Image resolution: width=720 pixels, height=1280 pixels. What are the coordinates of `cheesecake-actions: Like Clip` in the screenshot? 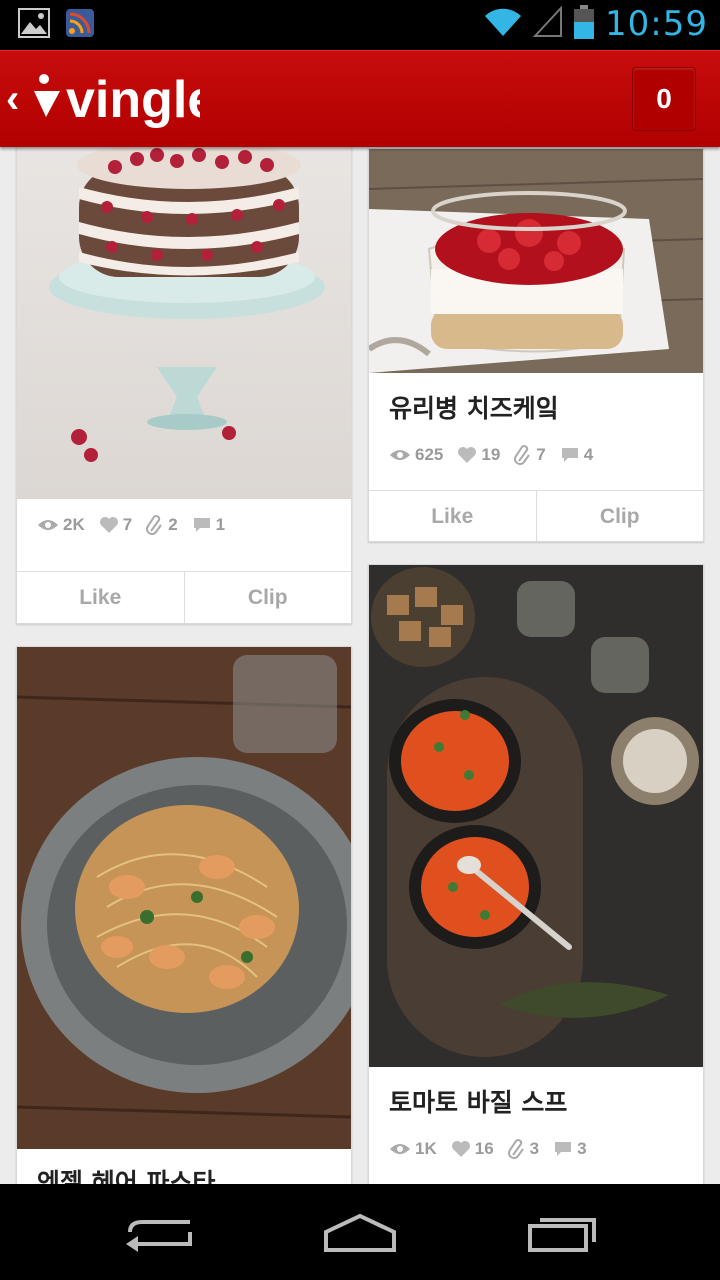 It's located at (536, 515).